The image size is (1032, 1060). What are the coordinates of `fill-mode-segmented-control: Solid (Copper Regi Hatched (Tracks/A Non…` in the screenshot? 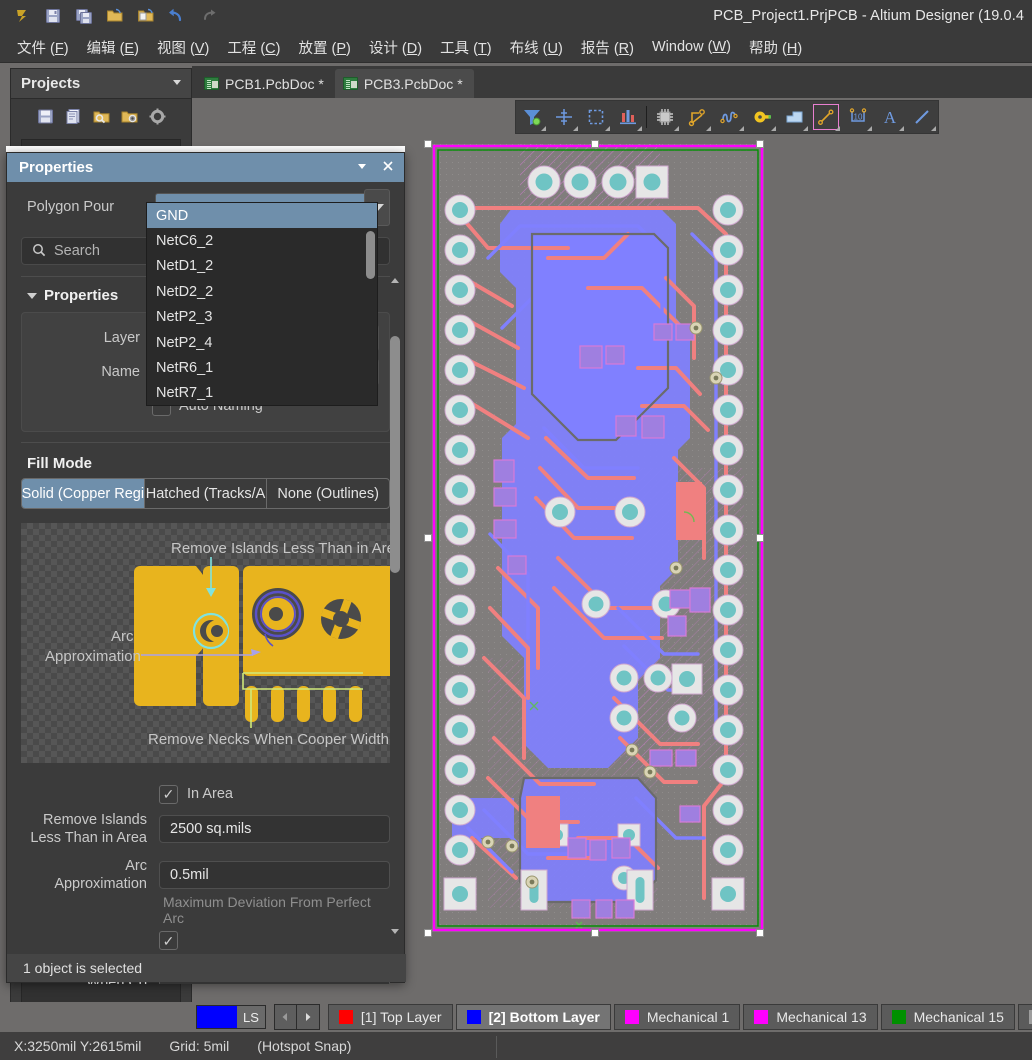 It's located at (205, 493).